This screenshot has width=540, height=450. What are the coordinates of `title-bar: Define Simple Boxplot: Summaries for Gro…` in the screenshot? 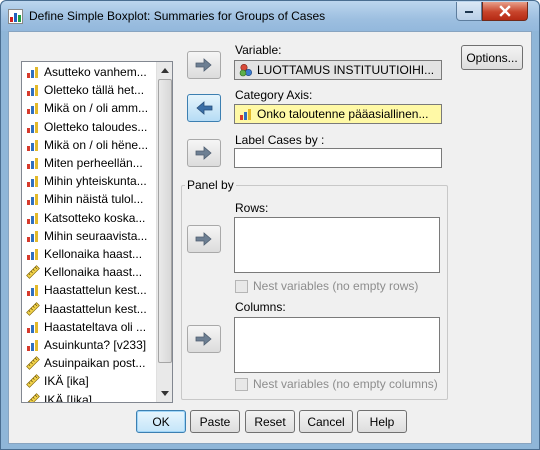 It's located at (270, 16).